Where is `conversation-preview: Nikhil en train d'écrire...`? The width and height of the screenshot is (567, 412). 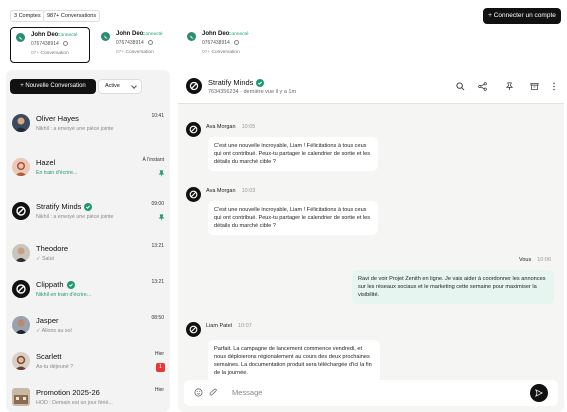 conversation-preview: Nikhil en train d'écrire... is located at coordinates (64, 295).